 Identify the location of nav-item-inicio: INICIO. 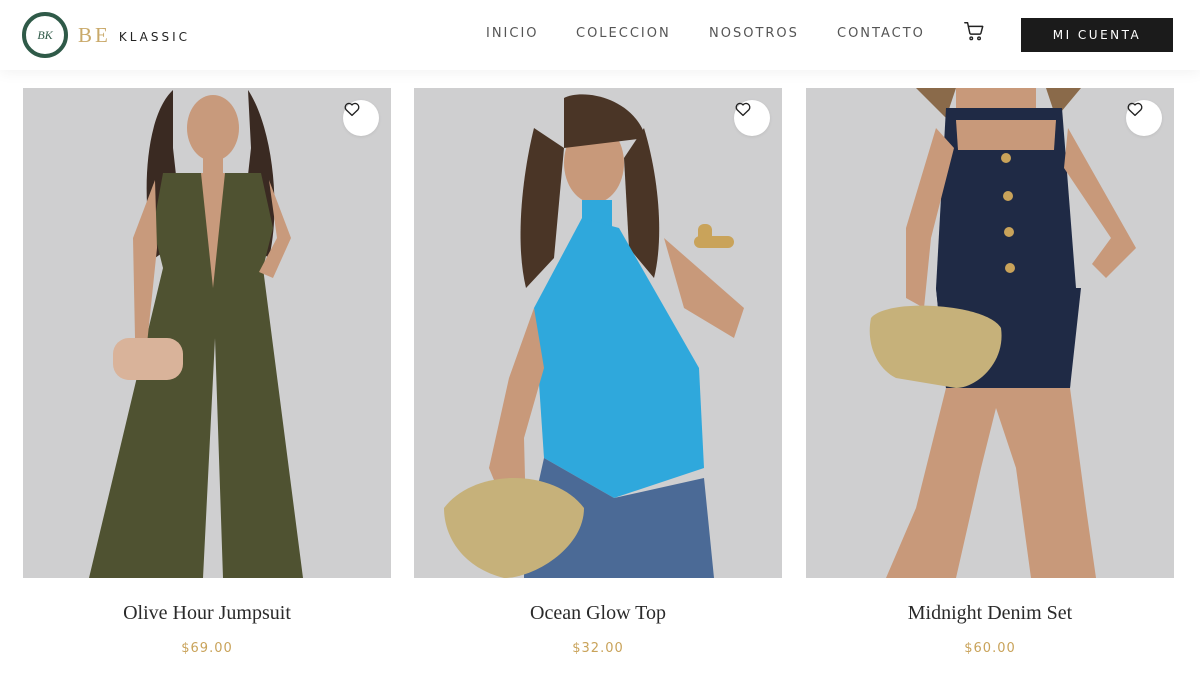
(512, 33).